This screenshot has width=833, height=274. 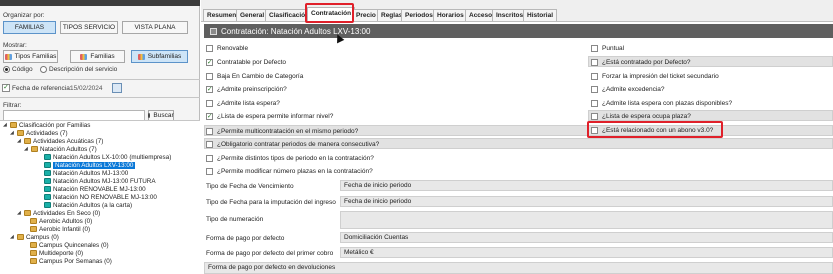 What do you see at coordinates (97, 56) in the screenshot?
I see `familias-show-button: Familias` at bounding box center [97, 56].